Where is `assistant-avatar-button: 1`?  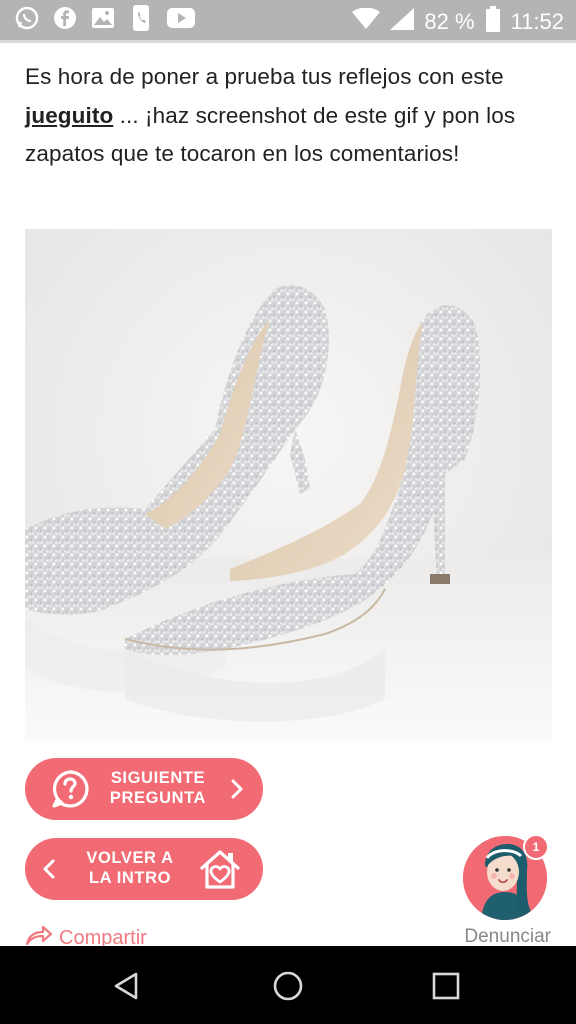 assistant-avatar-button: 1 is located at coordinates (507, 878).